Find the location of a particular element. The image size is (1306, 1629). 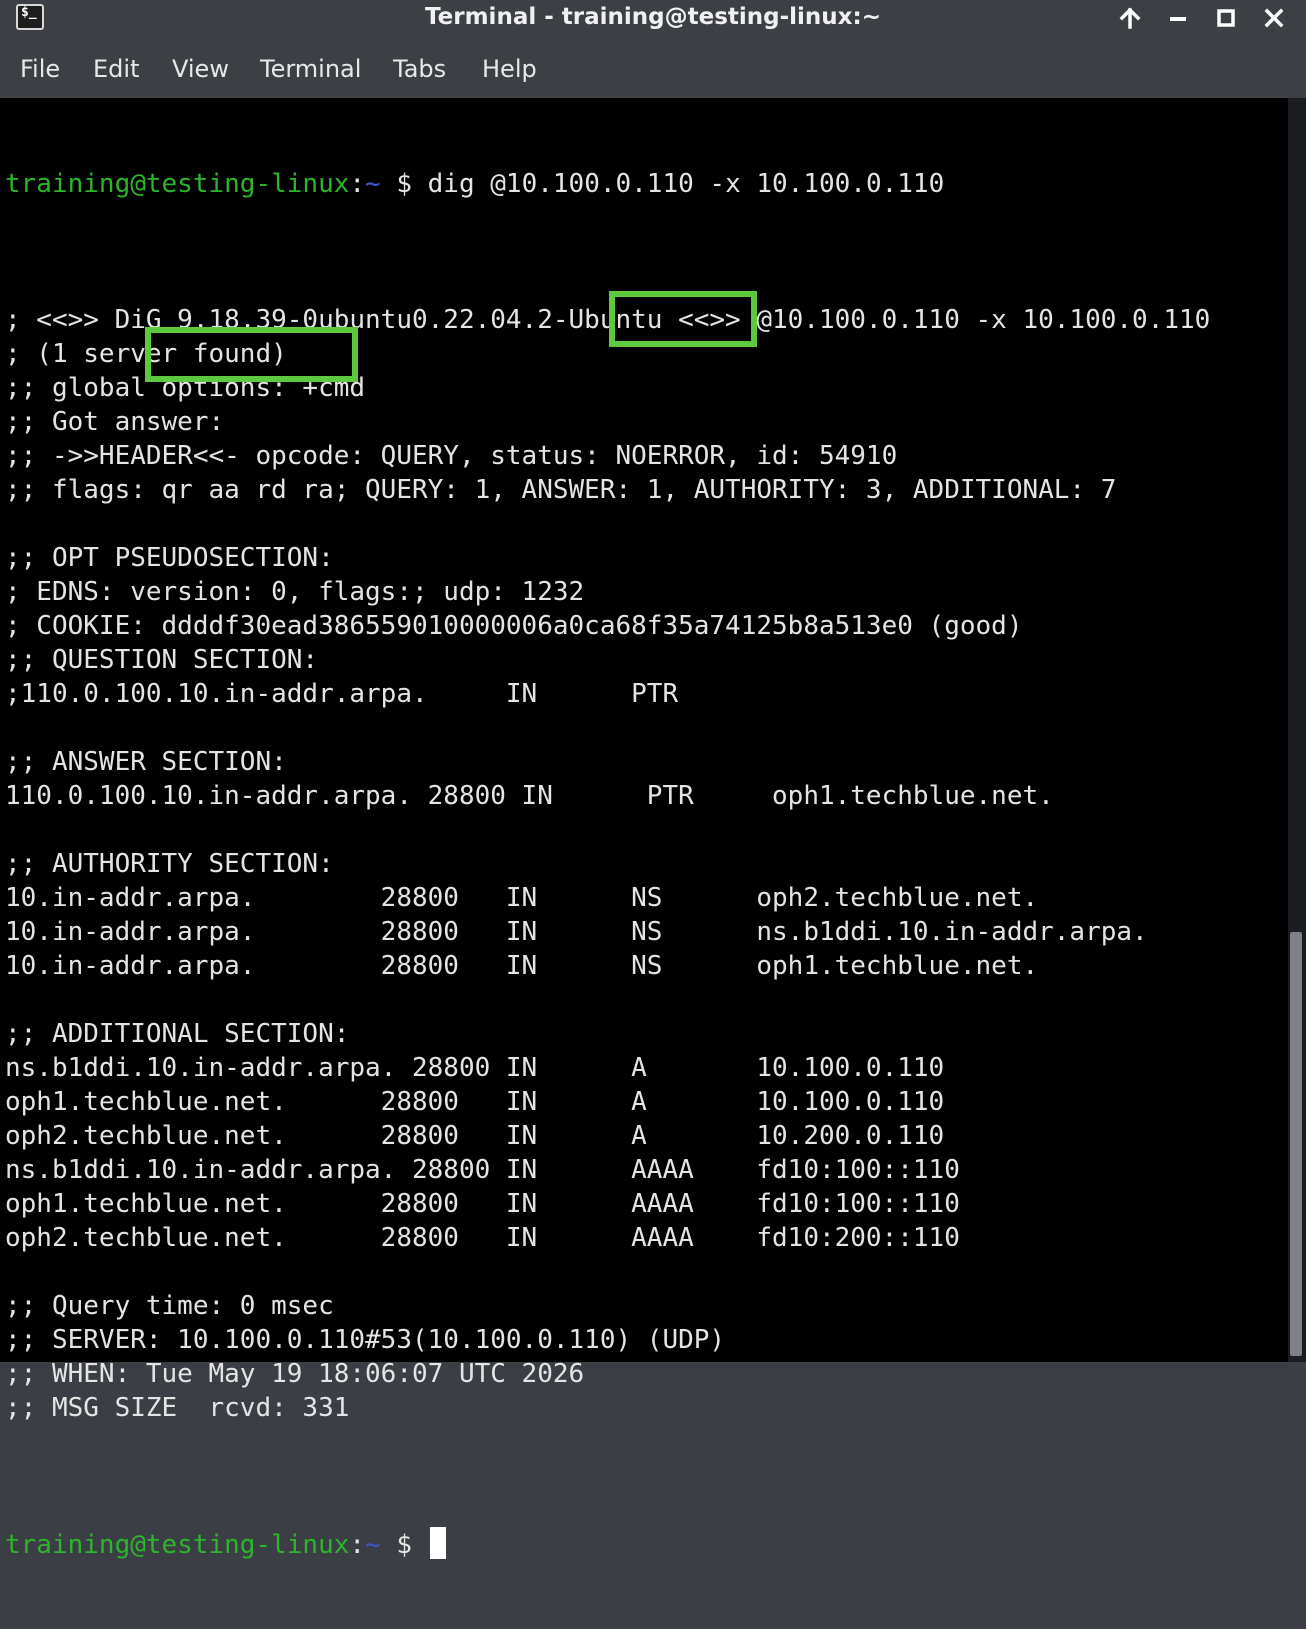

menu-view: View is located at coordinates (200, 69).